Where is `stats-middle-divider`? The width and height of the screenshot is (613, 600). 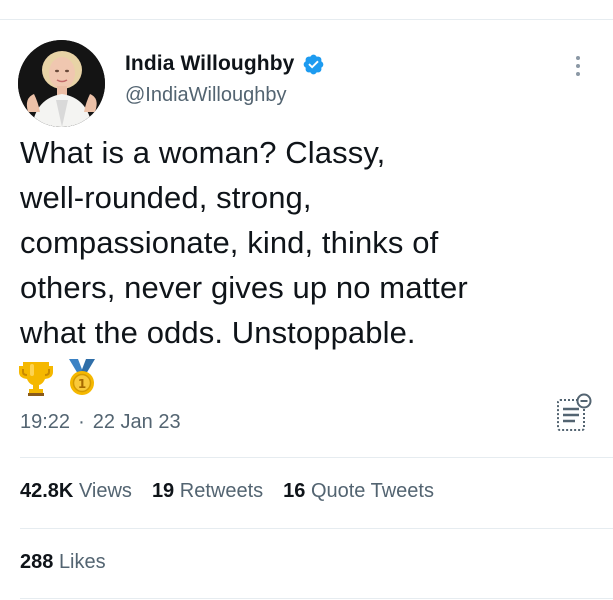
stats-middle-divider is located at coordinates (316, 528).